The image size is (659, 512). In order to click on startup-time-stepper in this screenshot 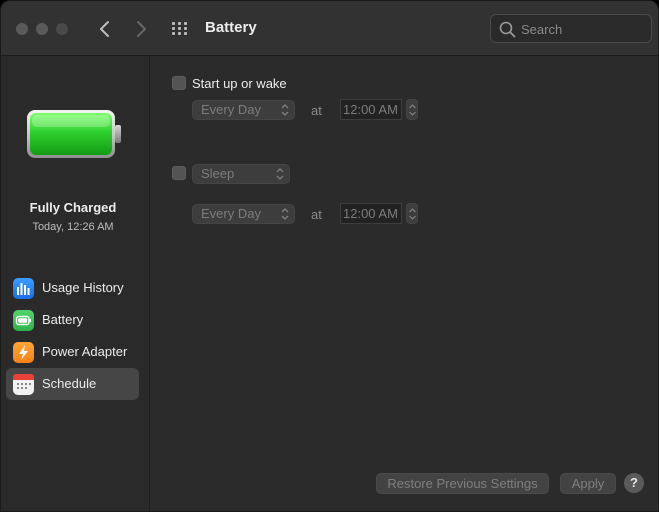, I will do `click(412, 109)`.